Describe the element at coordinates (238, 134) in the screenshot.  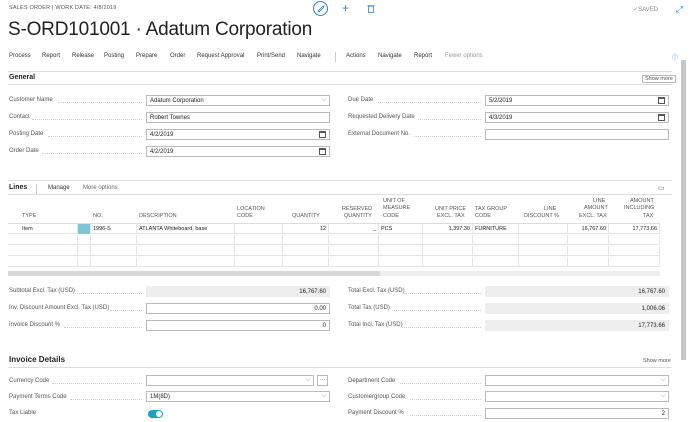
I see `posting-date-field: 4/2/2019` at that location.